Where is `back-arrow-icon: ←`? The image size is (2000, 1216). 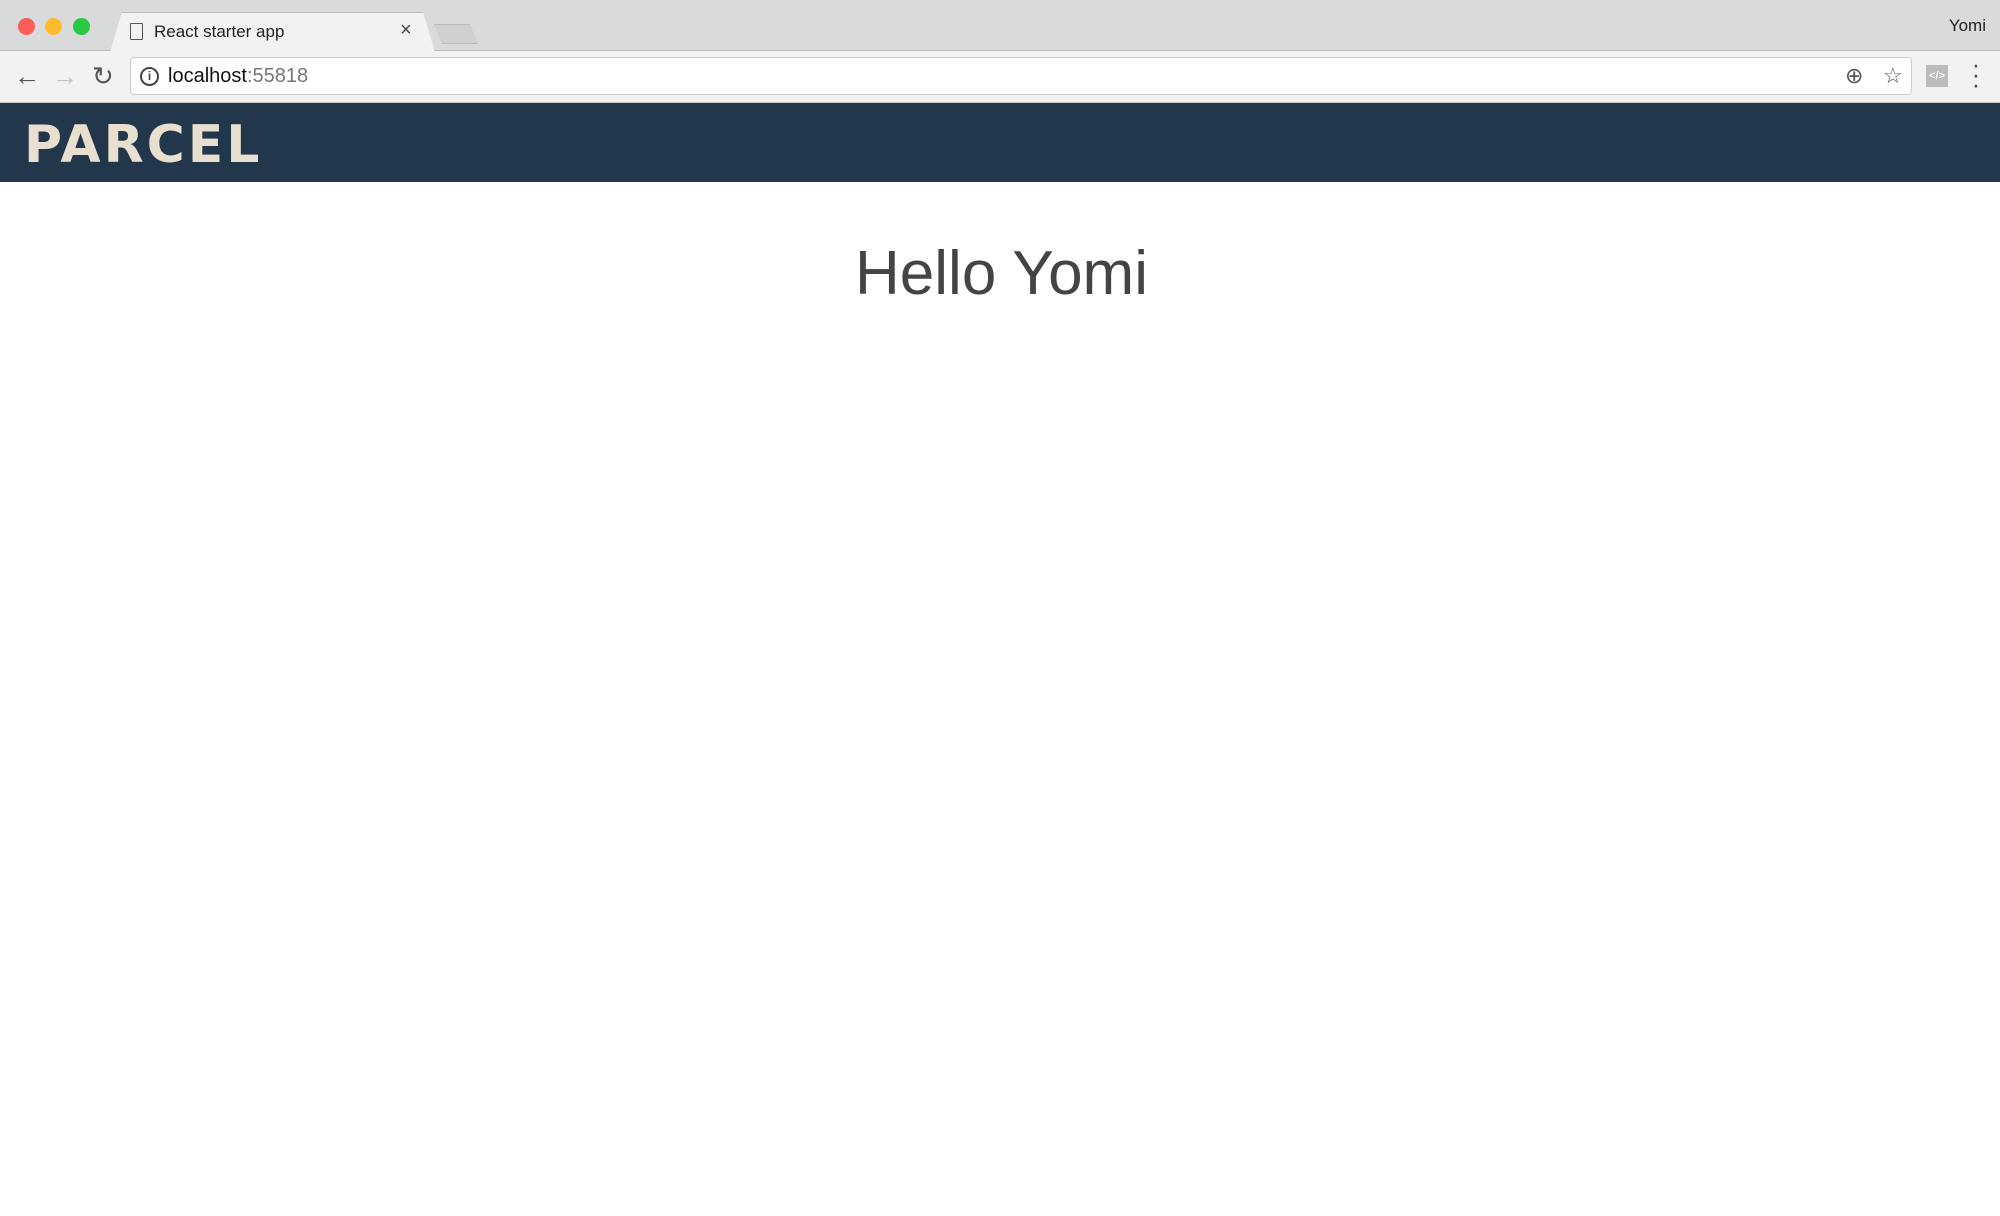
back-arrow-icon: ← is located at coordinates (27, 76).